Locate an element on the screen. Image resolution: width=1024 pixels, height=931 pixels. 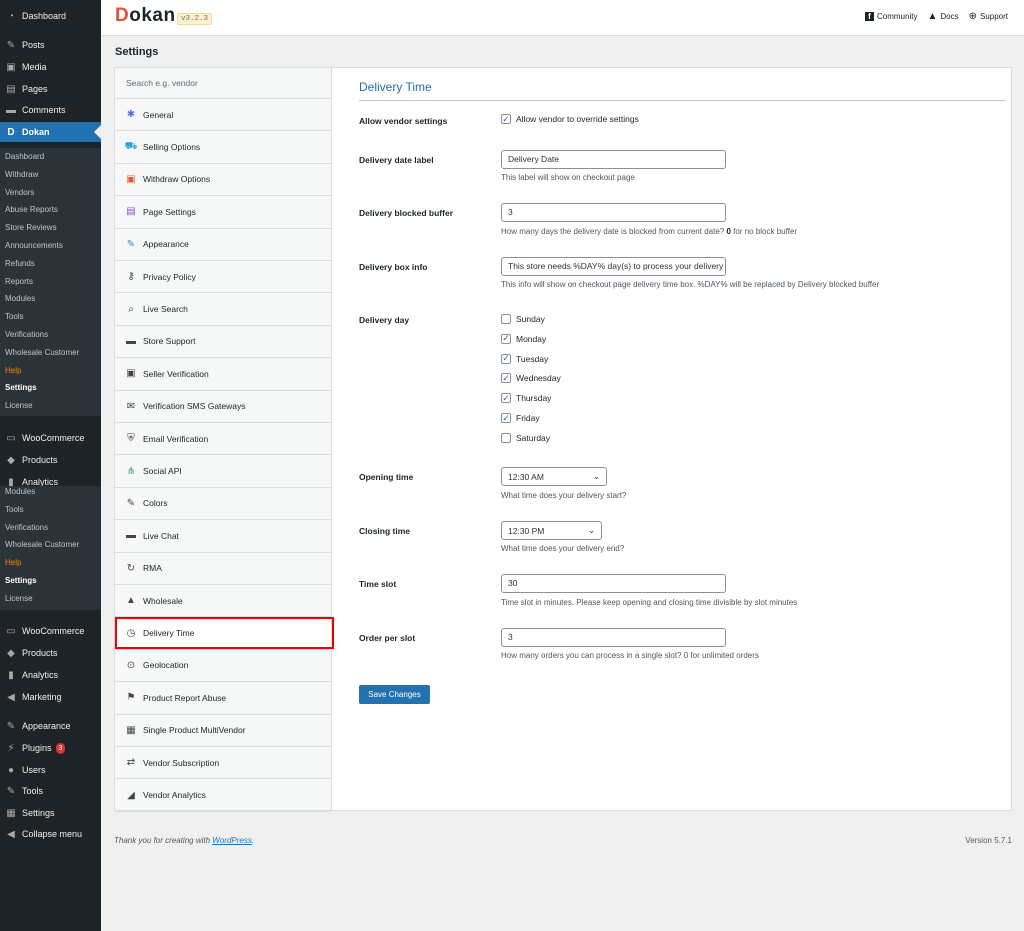
menu-item-settings: ▦ Settings is located at coordinates (50, 813).